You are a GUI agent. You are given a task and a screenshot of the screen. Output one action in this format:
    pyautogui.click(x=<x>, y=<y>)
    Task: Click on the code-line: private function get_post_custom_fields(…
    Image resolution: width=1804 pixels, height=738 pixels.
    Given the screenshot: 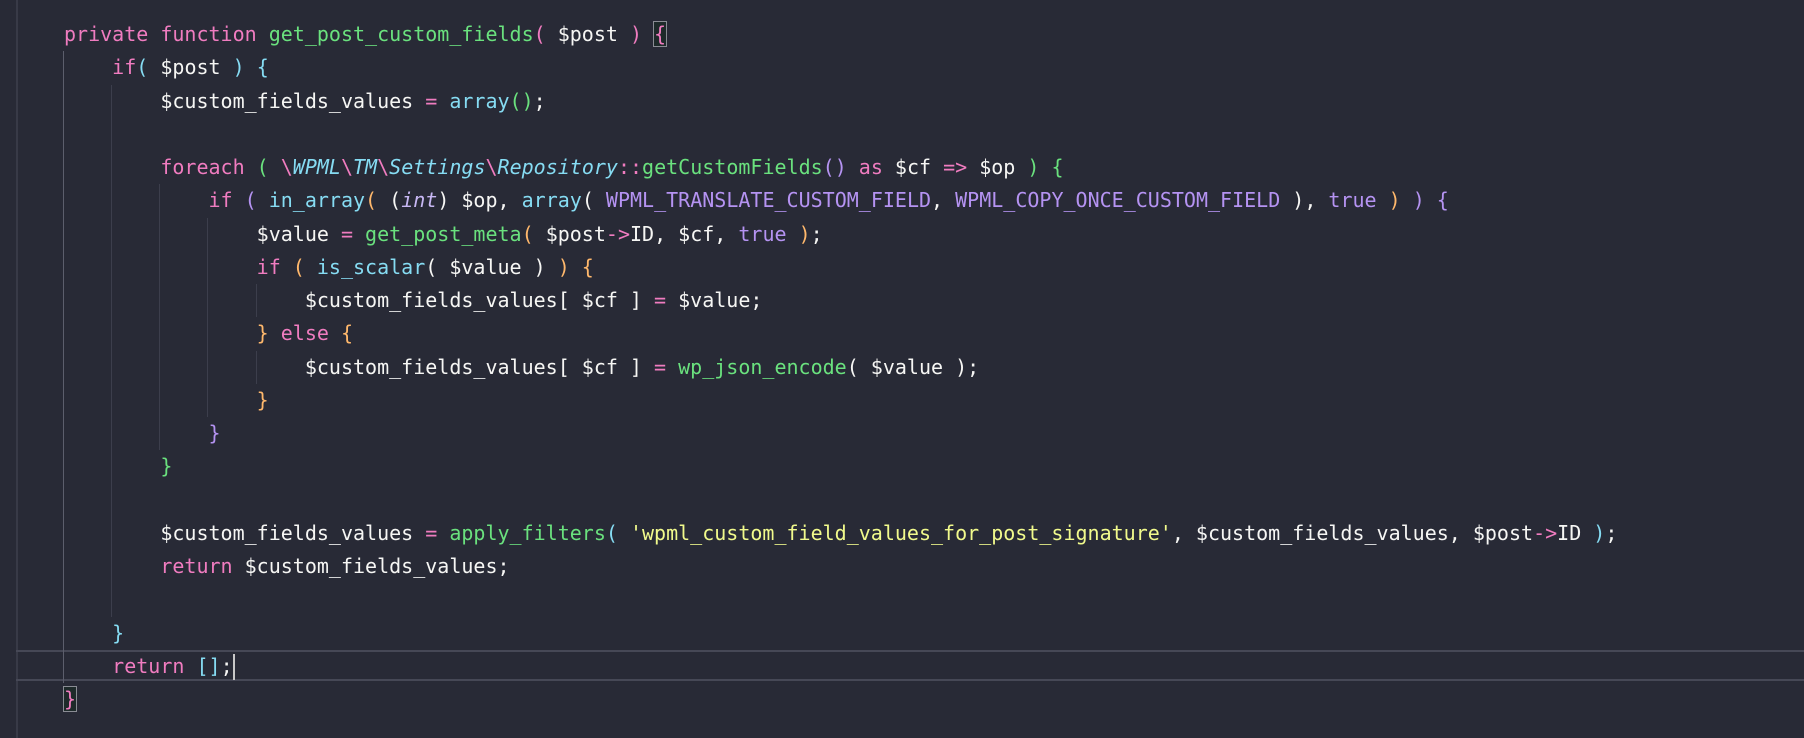 What is the action you would take?
    pyautogui.click(x=366, y=34)
    